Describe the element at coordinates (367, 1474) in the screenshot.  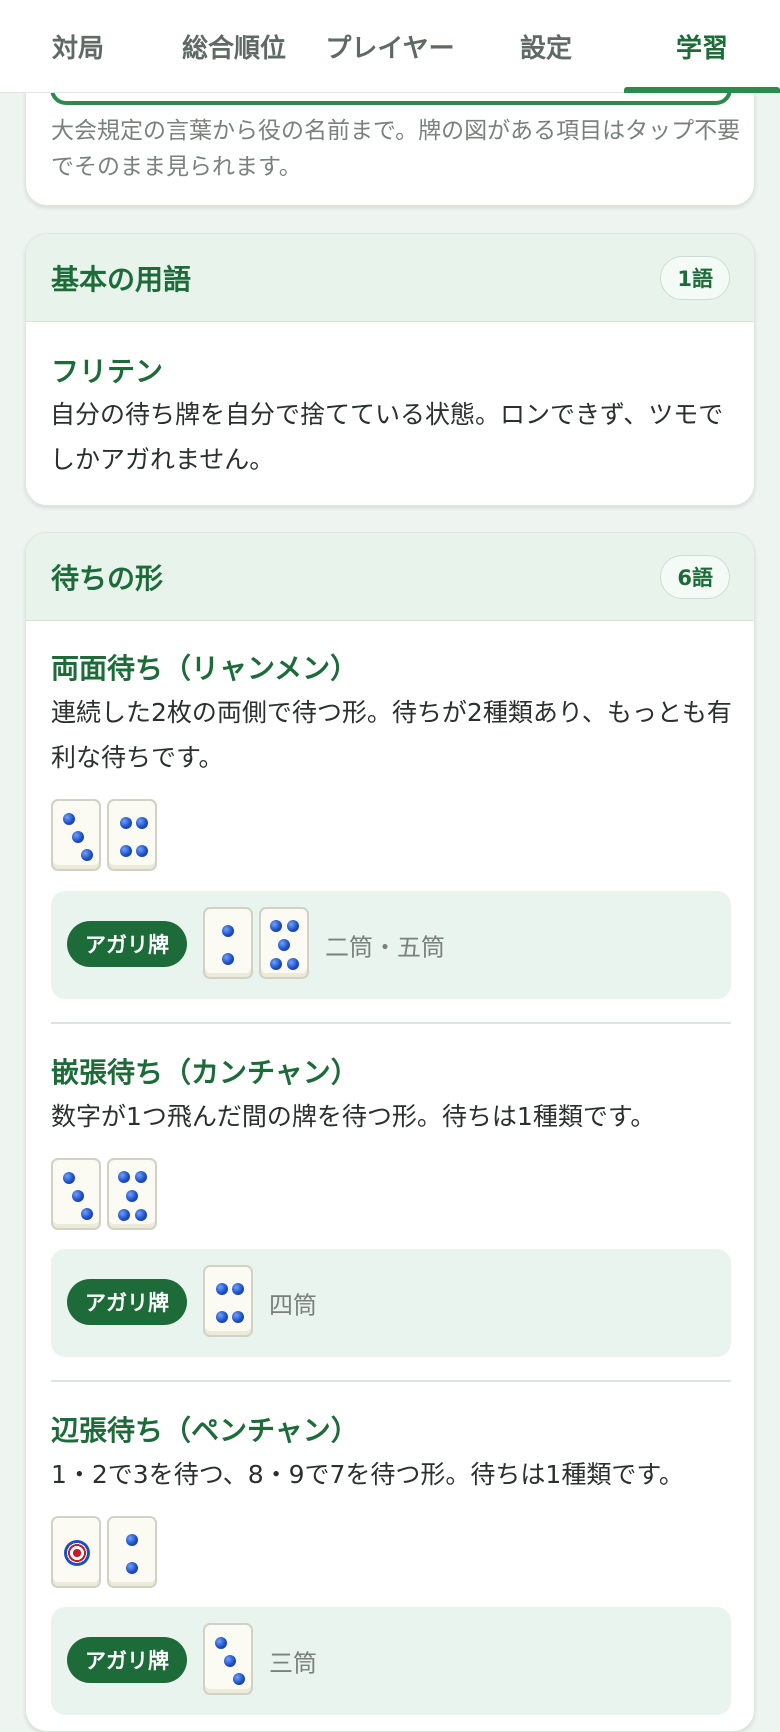
I see `term-description: 1・2で3を待つ、8・9で7を待つ形。待ちは1種類です。` at that location.